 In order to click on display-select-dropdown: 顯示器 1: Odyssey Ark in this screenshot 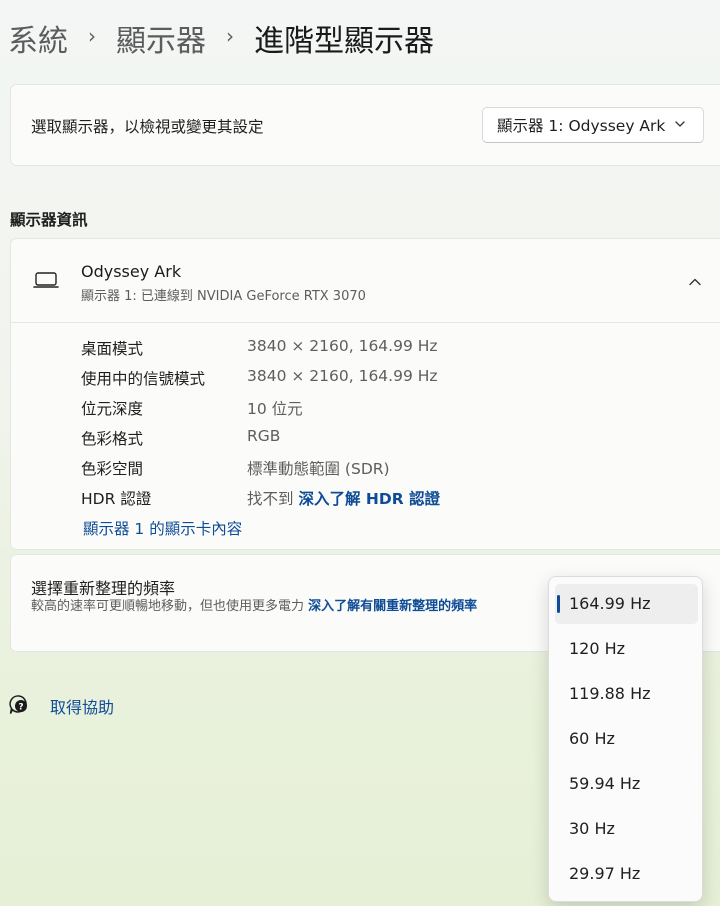, I will do `click(593, 125)`.